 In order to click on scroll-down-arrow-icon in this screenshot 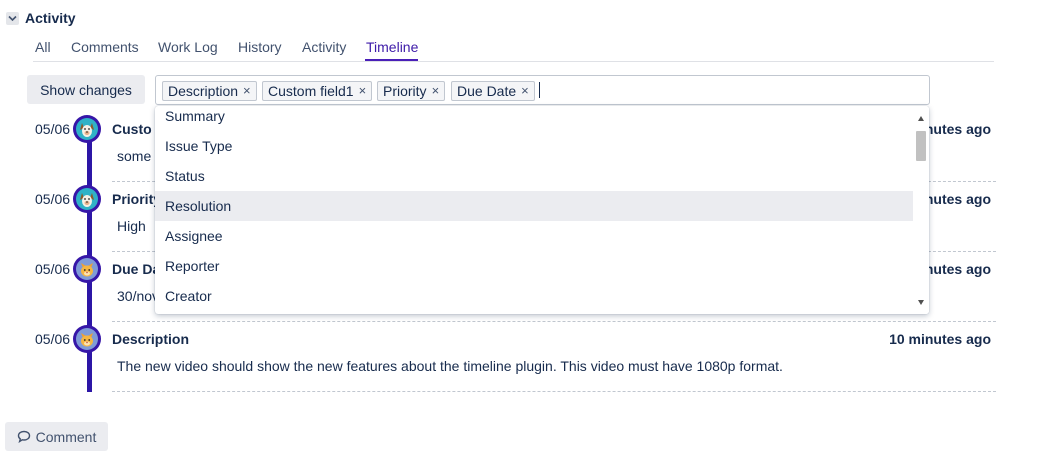, I will do `click(921, 302)`.